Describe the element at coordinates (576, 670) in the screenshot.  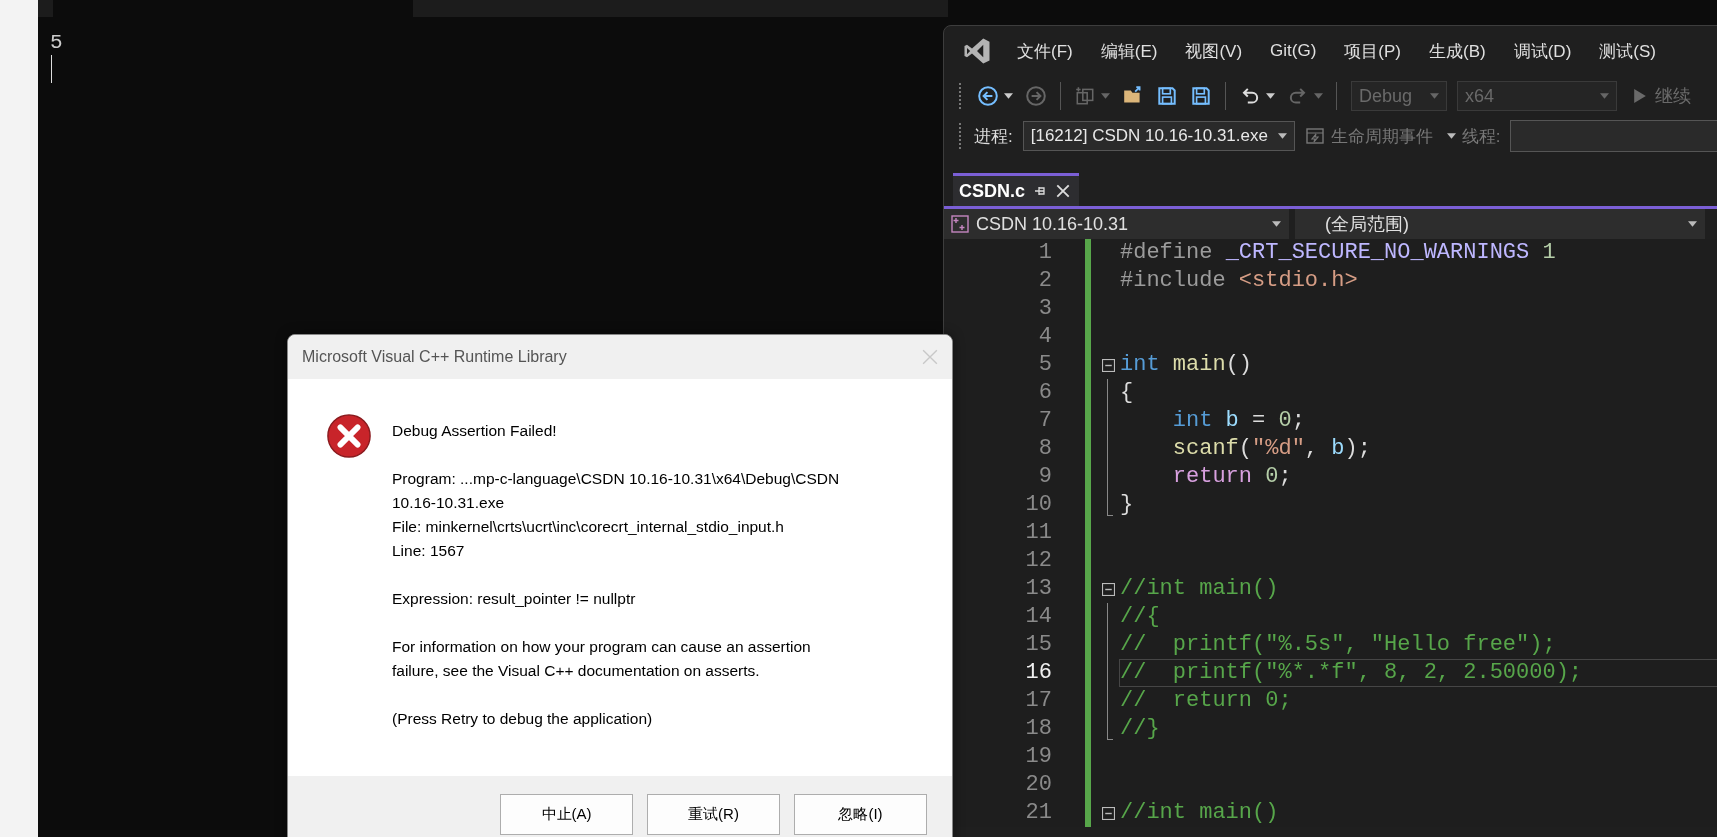
I see `message-line: failure, see the Visual C++ documentation on asserts.` at that location.